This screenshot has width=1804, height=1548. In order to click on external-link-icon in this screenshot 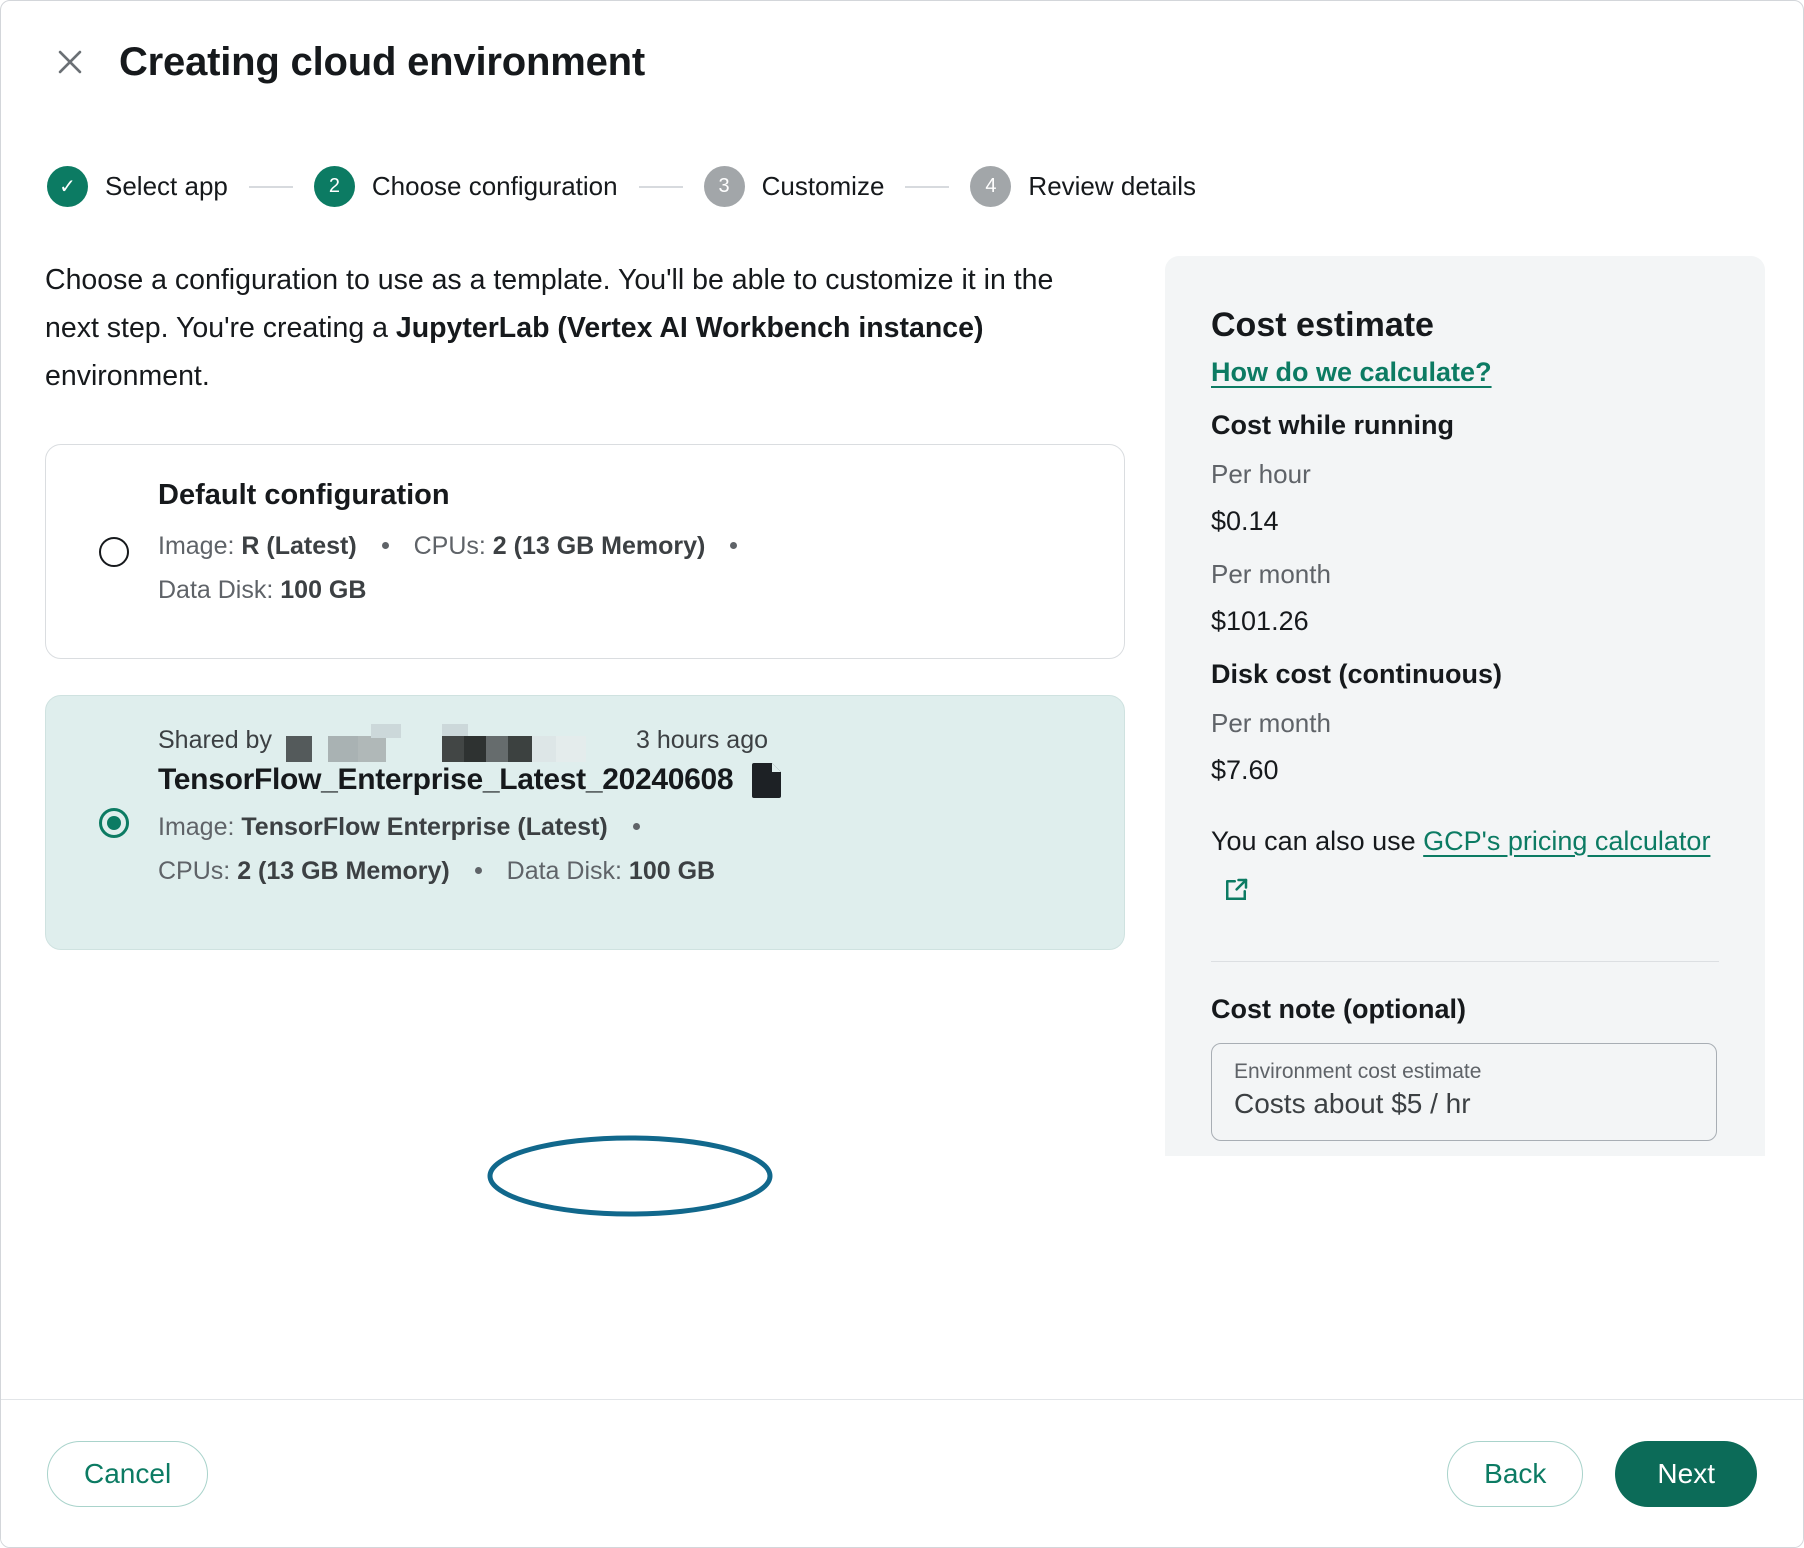, I will do `click(1236, 896)`.